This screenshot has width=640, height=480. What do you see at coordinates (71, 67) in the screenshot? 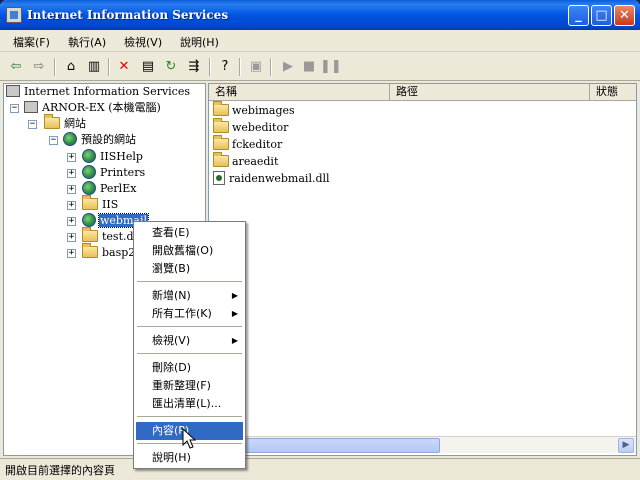
I see `up-folder-icon: ⌂` at bounding box center [71, 67].